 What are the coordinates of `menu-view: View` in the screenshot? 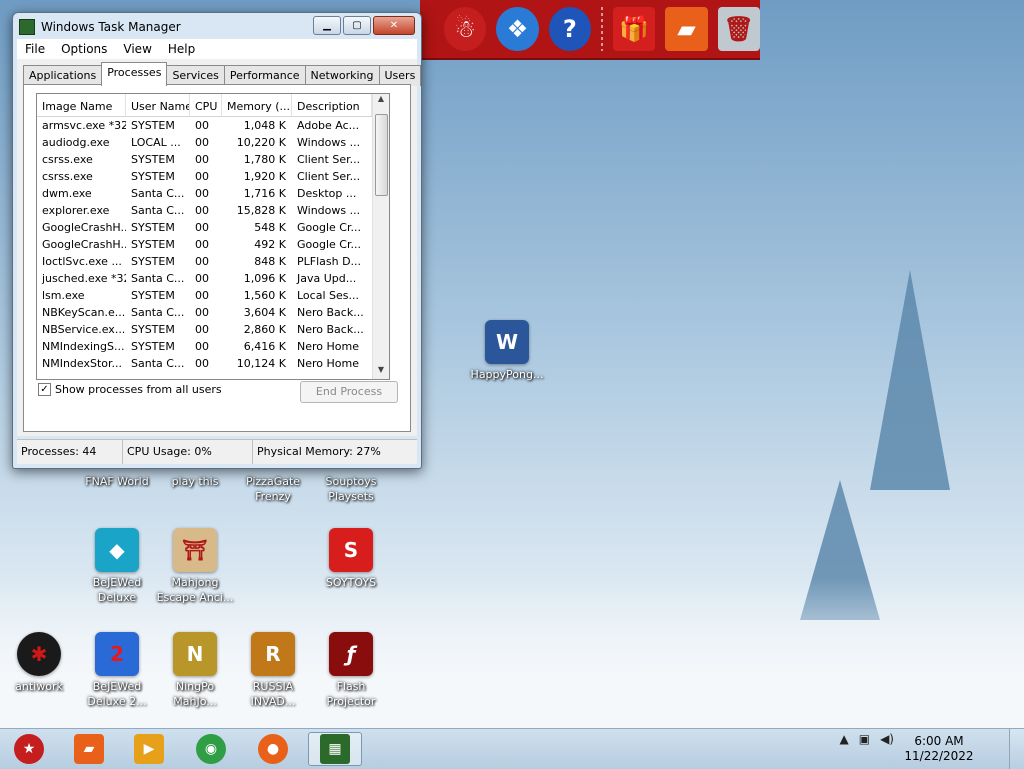 It's located at (137, 49).